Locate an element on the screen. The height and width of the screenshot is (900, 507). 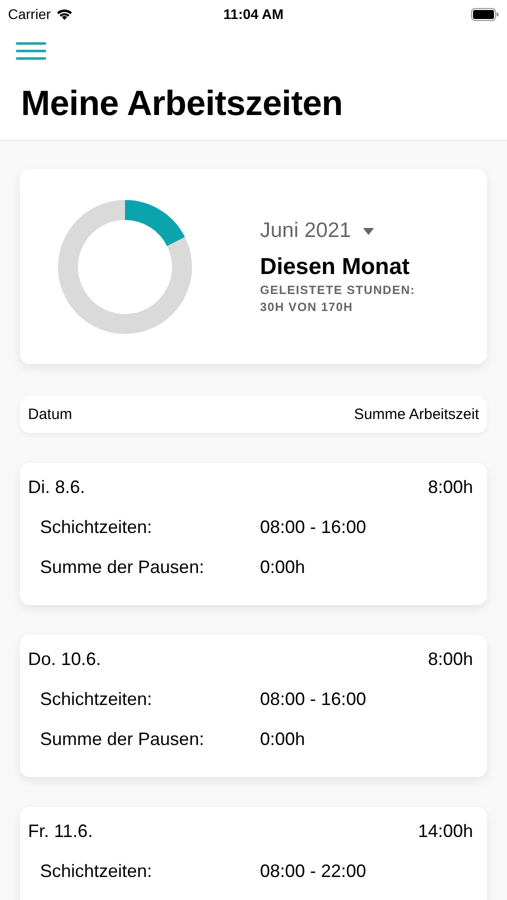
menu-icon is located at coordinates (31, 51).